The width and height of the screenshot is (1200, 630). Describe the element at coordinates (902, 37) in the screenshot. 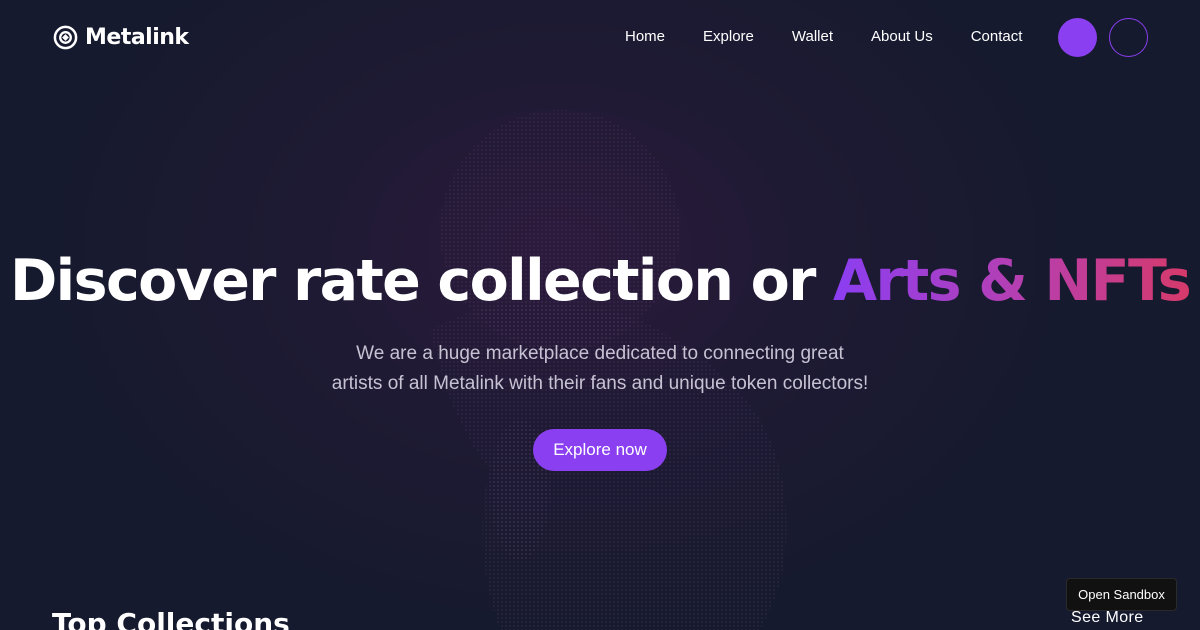

I see `nav-link-about-us: About Us` at that location.